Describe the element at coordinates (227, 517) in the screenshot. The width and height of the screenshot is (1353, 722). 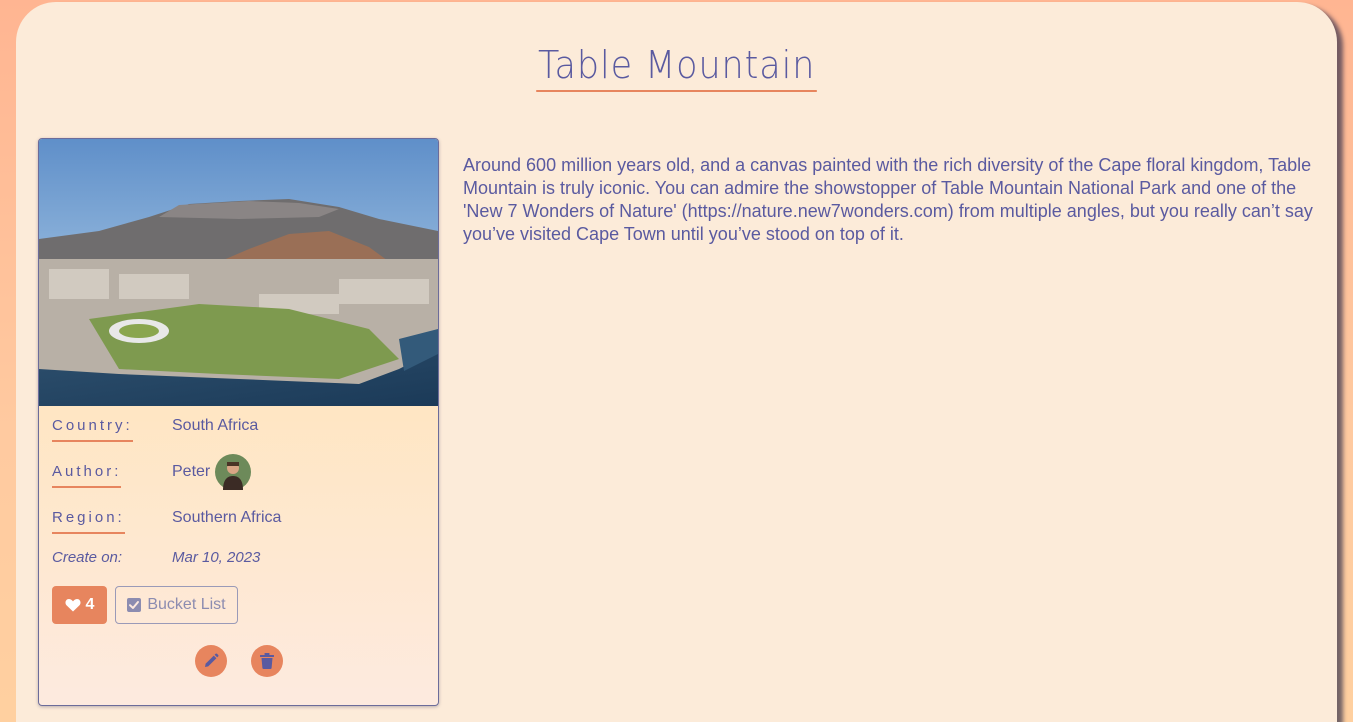
I see `region-value: Southern Africa` at that location.